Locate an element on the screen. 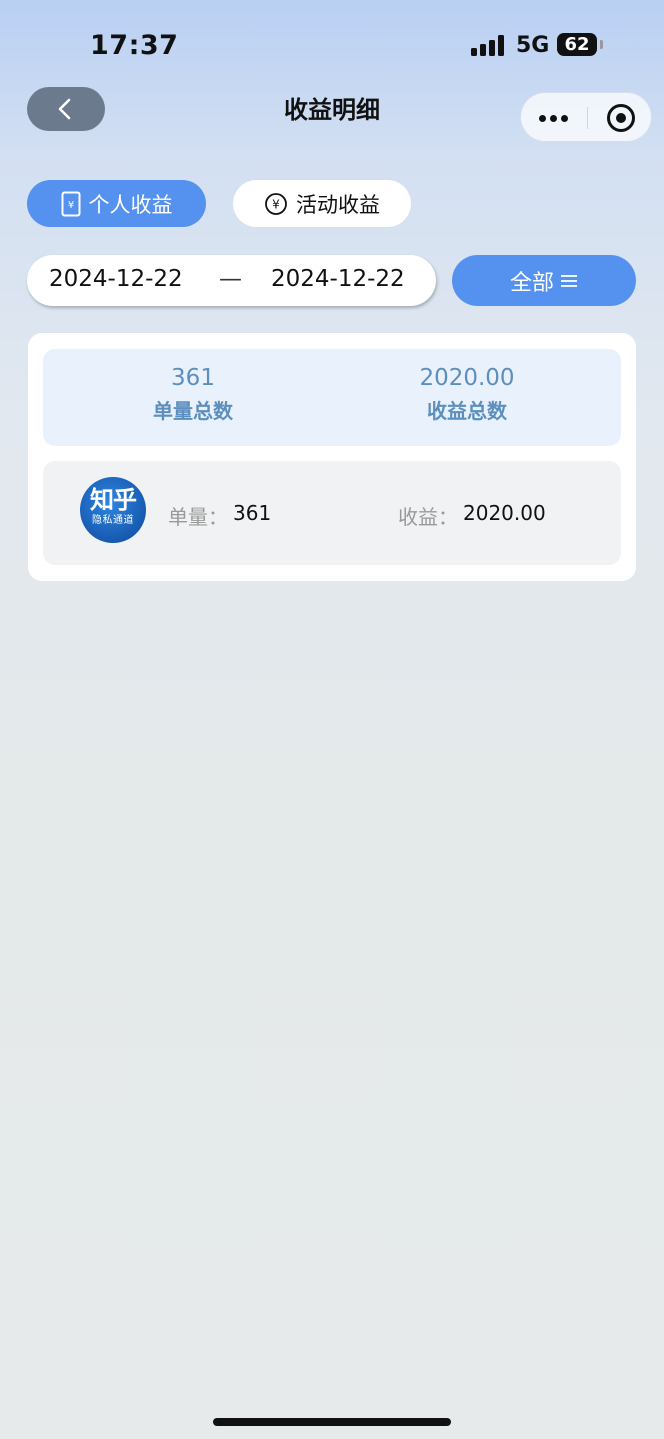 This screenshot has width=664, height=1439. tab-activity-earnings: ¥ 活动收益 is located at coordinates (322, 203).